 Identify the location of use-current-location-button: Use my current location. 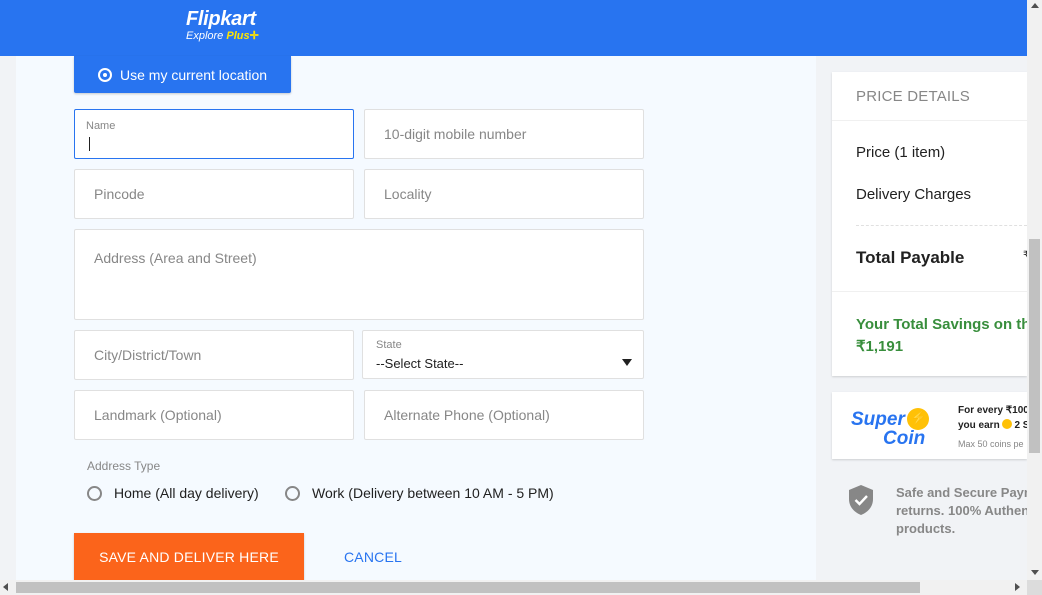
(182, 74).